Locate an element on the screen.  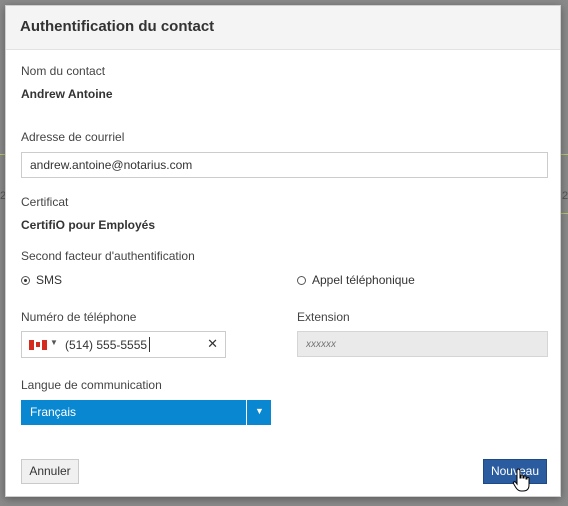
clear-phone-icon: ✕ is located at coordinates (212, 344).